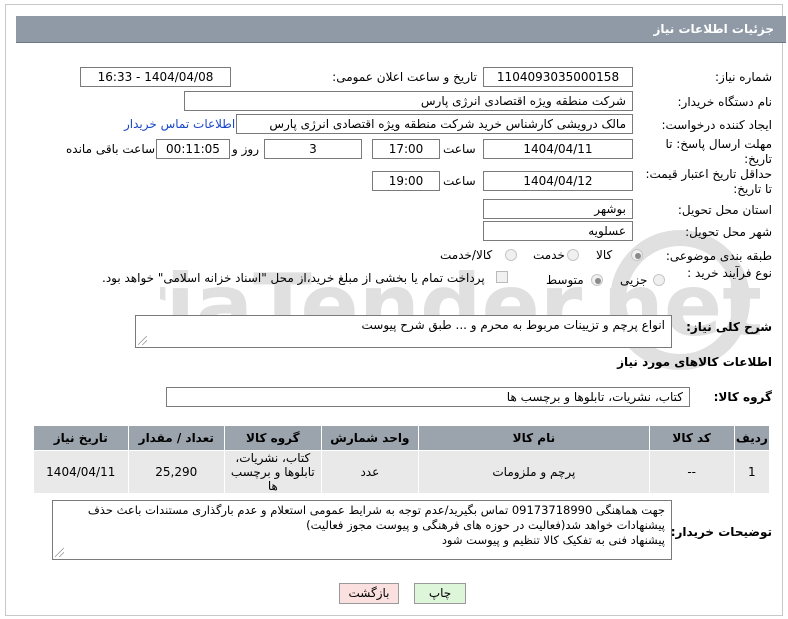 The image size is (788, 619). I want to click on need-number-label: شماره نیاز:, so click(743, 77).